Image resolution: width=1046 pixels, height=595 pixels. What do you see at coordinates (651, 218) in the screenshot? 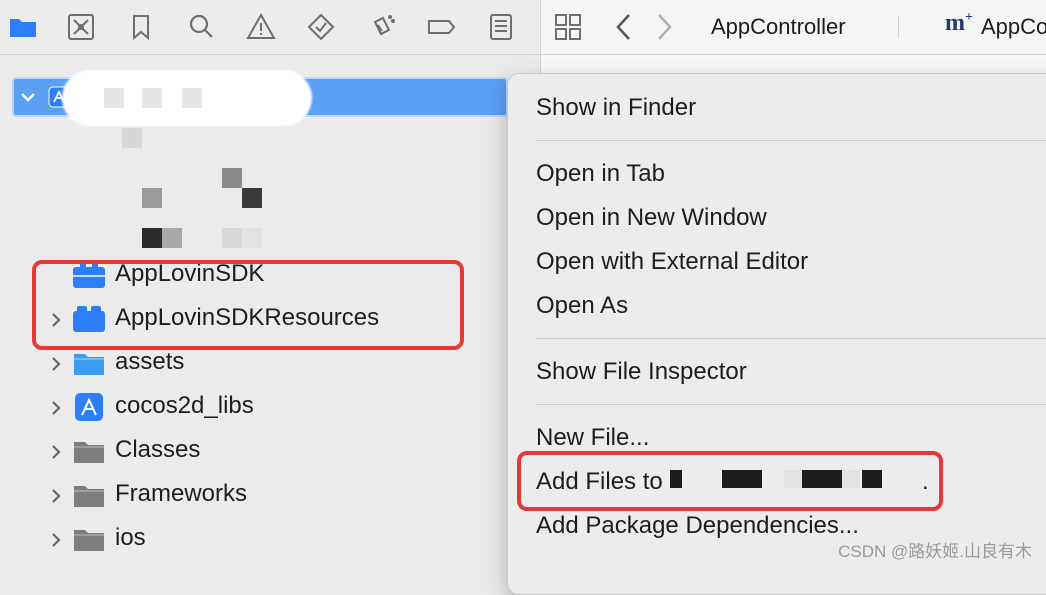
I see `menu-item-open-in-new-window: Open in New Window` at bounding box center [651, 218].